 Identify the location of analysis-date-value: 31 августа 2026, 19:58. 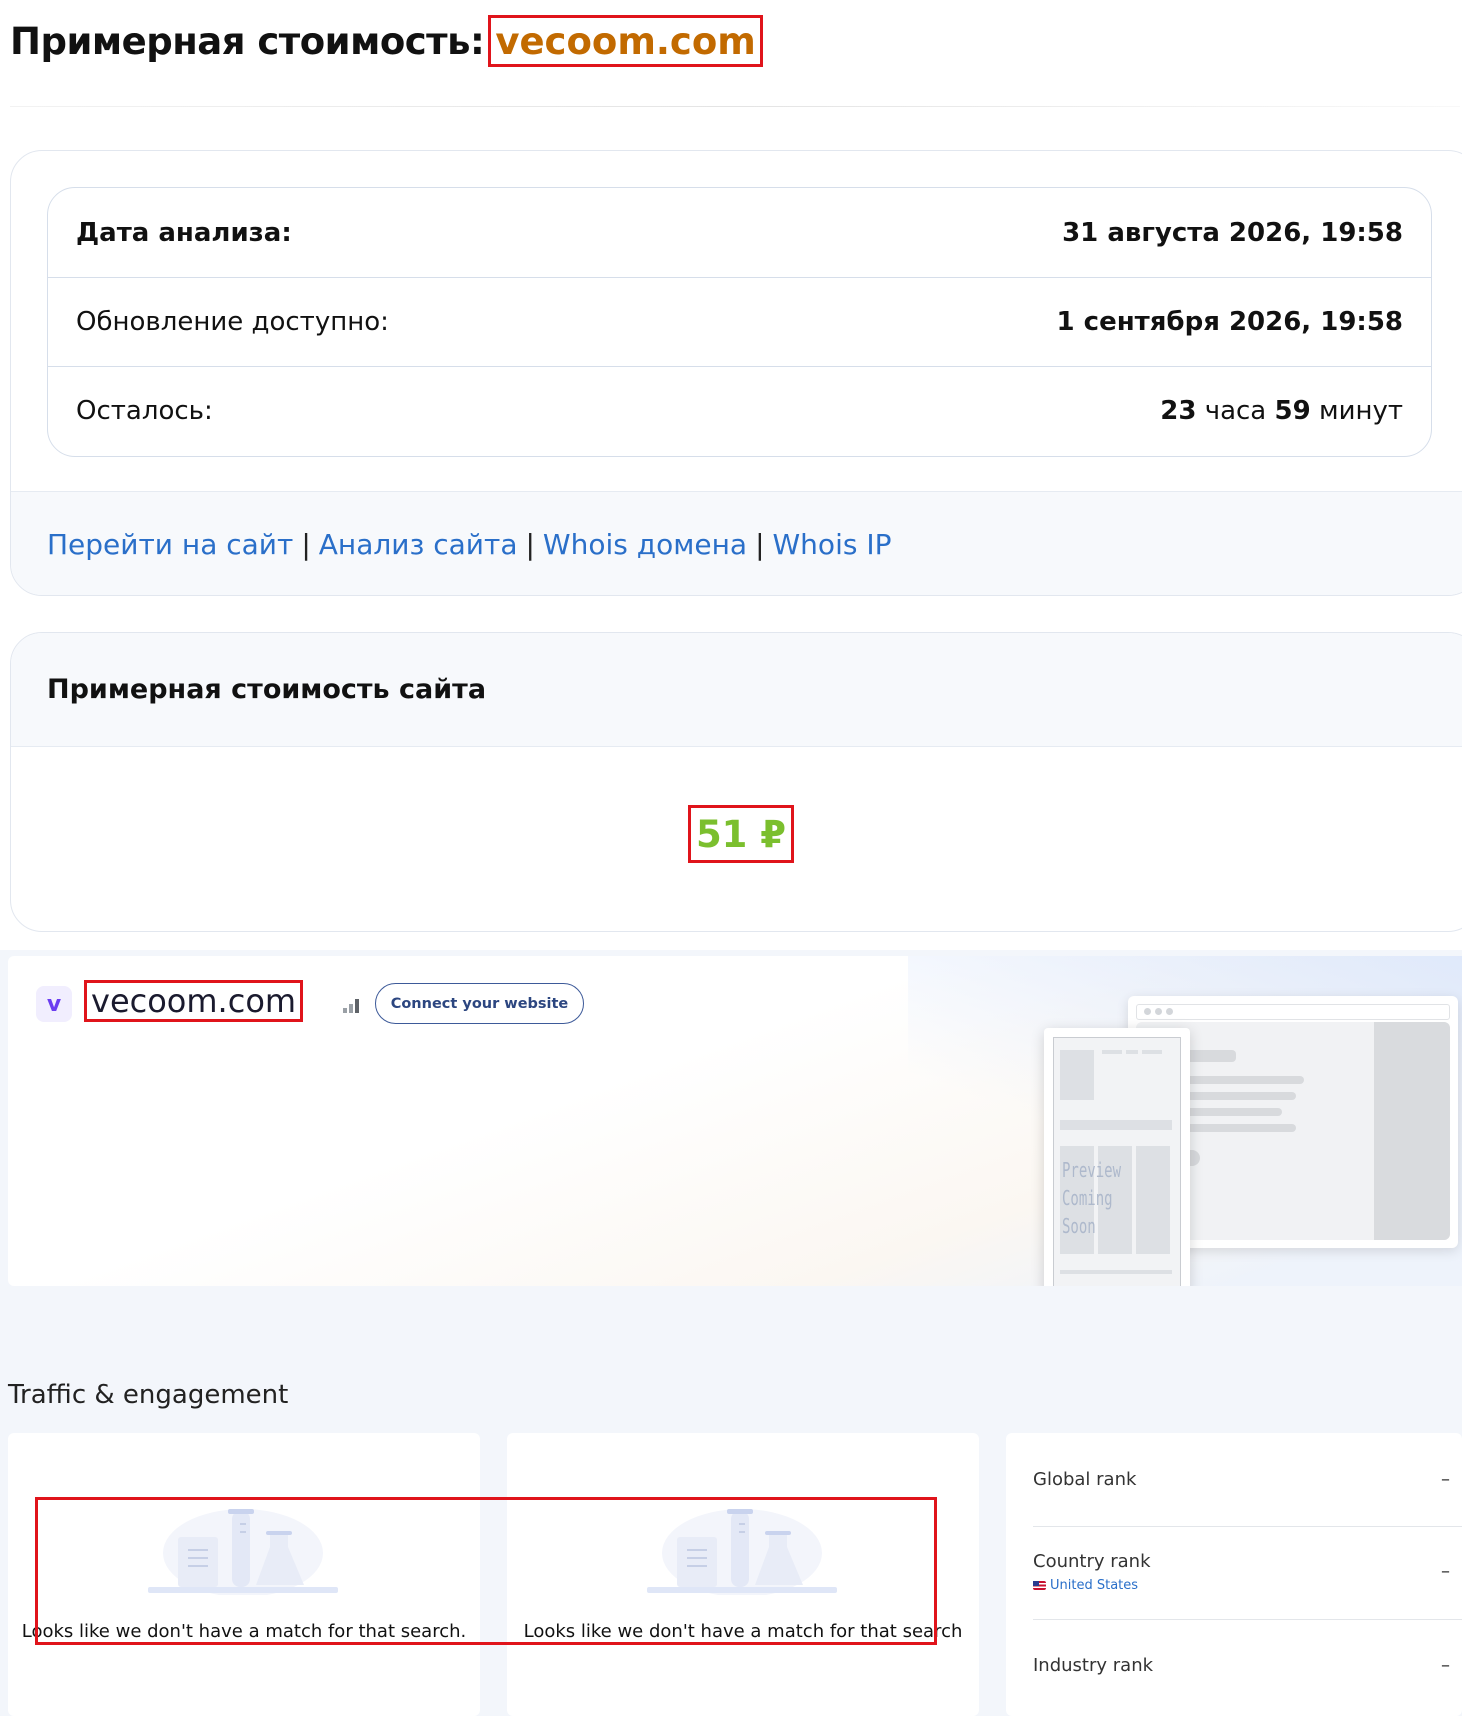
(1232, 232).